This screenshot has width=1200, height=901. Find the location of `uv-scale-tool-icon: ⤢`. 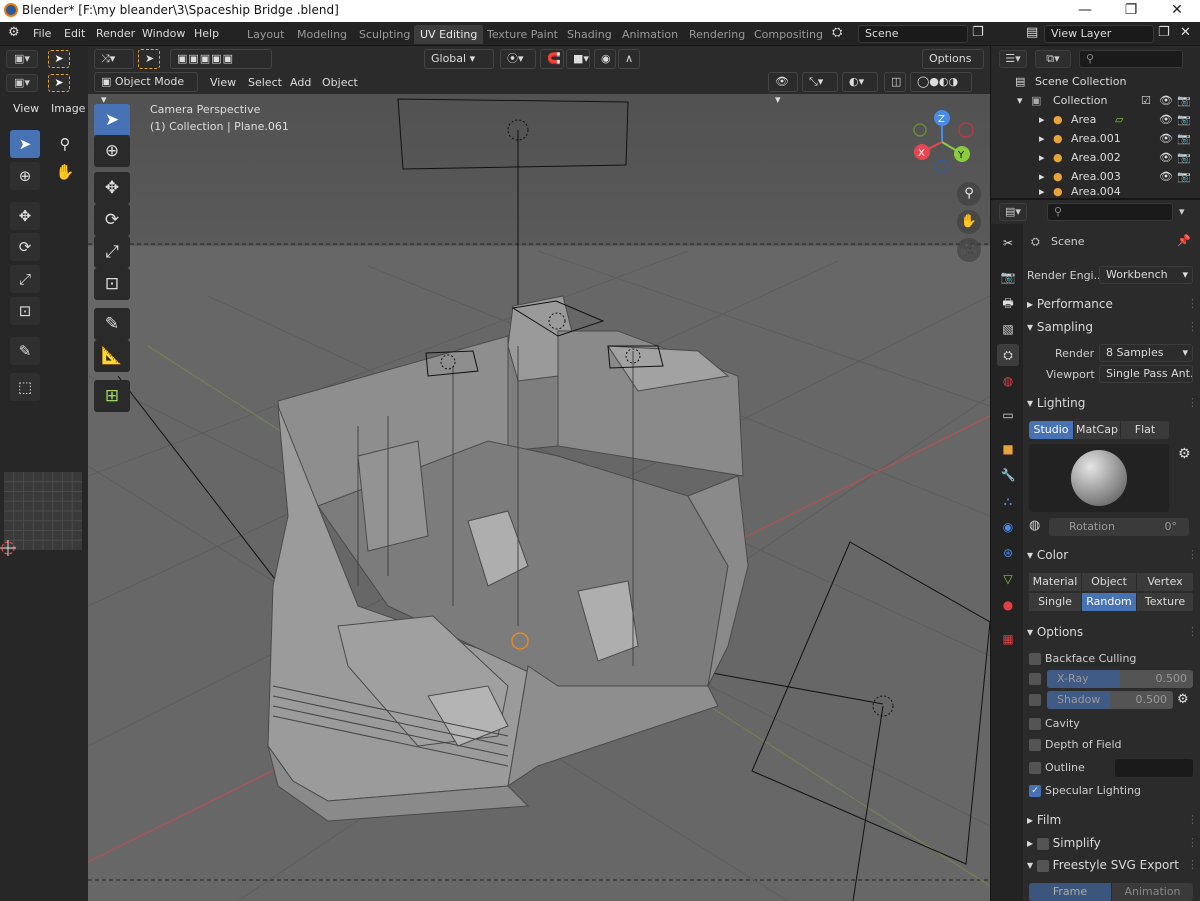

uv-scale-tool-icon: ⤢ is located at coordinates (25, 279).